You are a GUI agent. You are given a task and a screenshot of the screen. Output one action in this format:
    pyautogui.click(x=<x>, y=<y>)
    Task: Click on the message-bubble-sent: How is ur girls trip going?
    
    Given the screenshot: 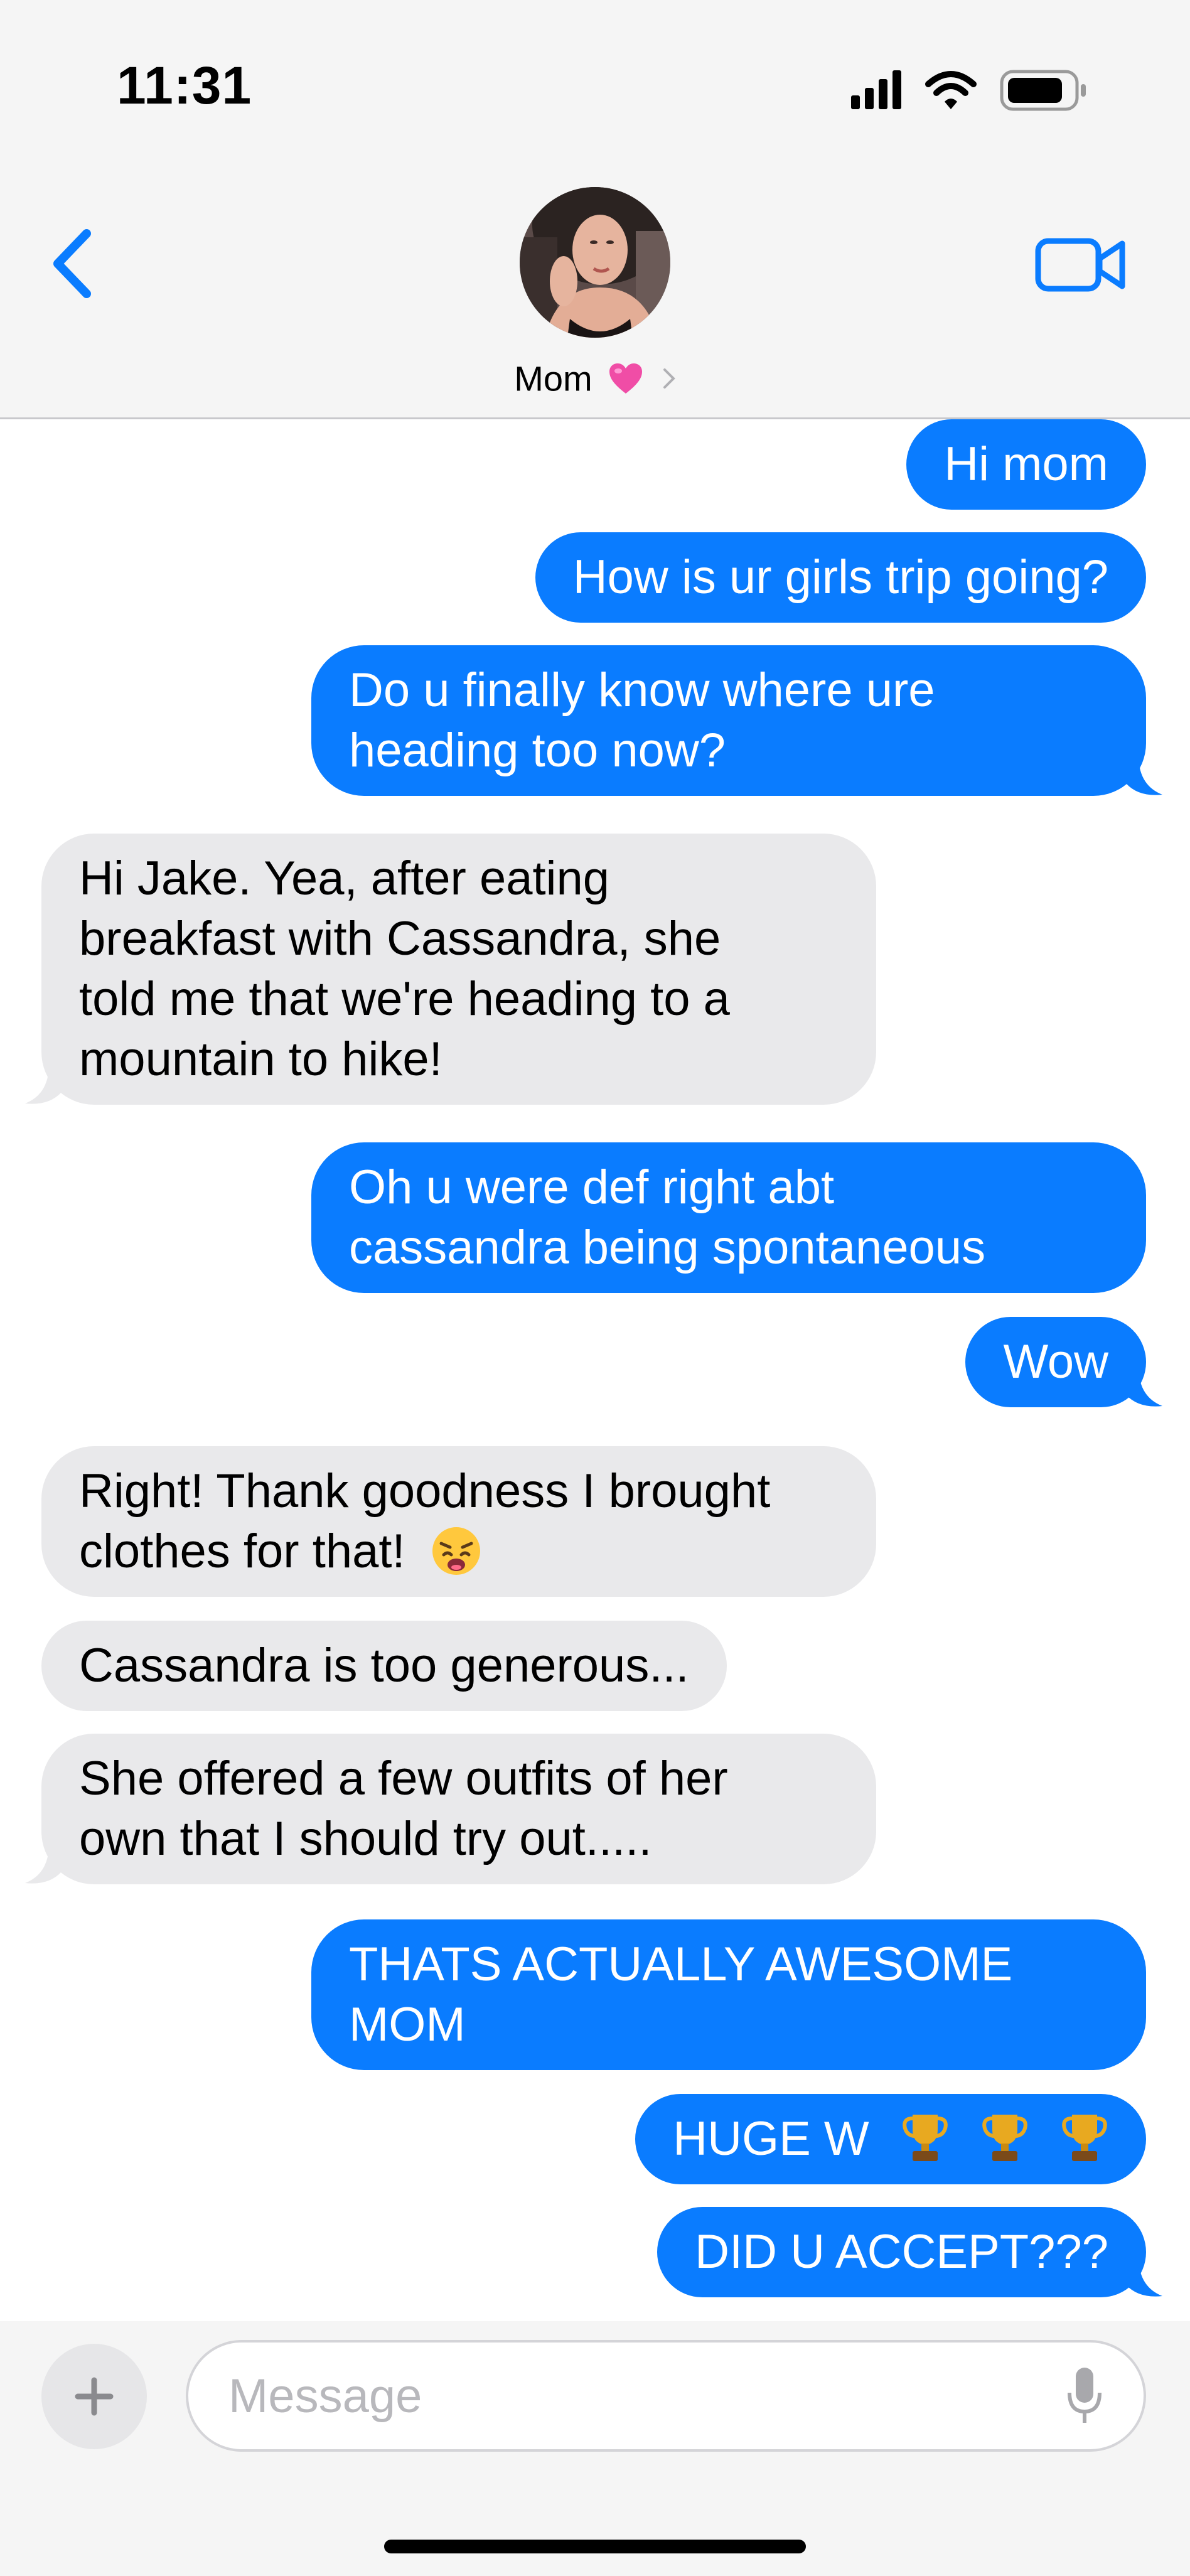 What is the action you would take?
    pyautogui.click(x=840, y=577)
    